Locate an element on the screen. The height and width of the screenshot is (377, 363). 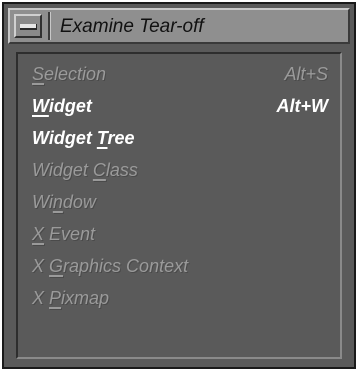
menu-item-label: X Graphics Context is located at coordinates (110, 266).